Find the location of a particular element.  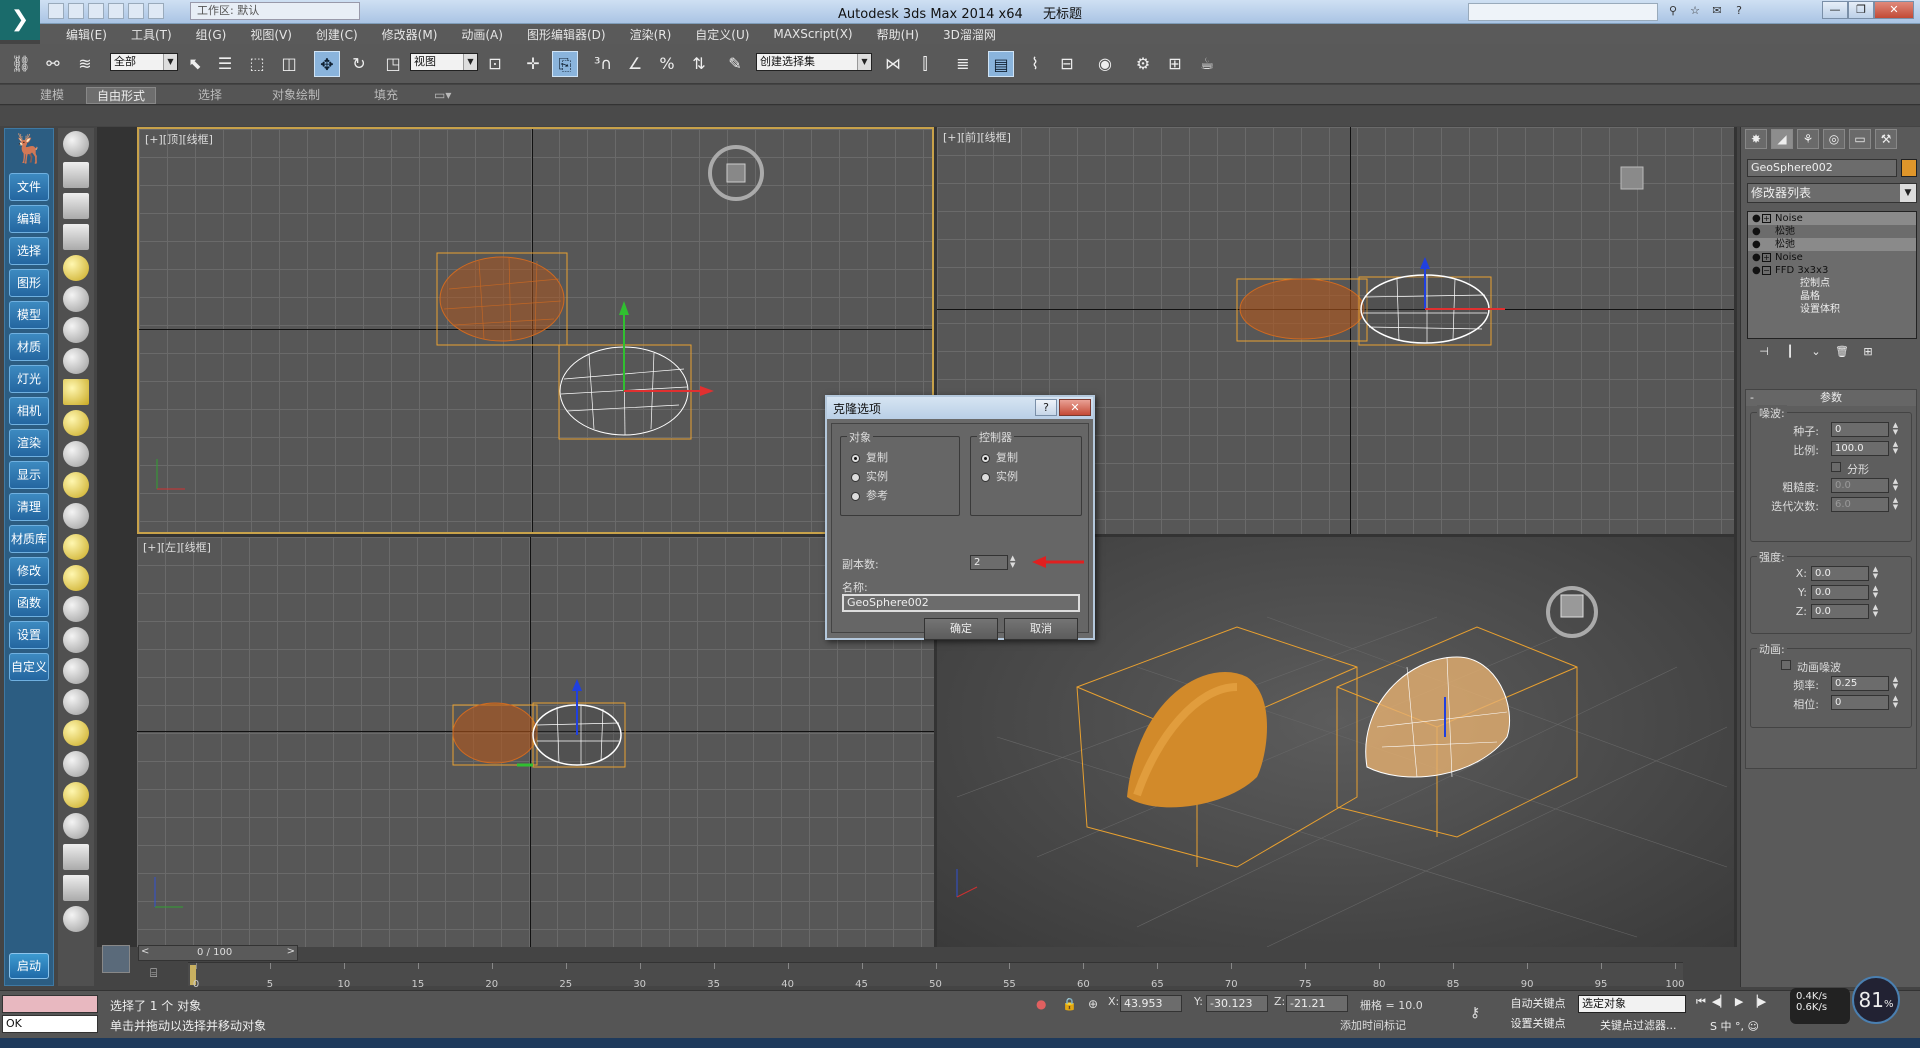

copies-spinner-input: 2 is located at coordinates (989, 562).